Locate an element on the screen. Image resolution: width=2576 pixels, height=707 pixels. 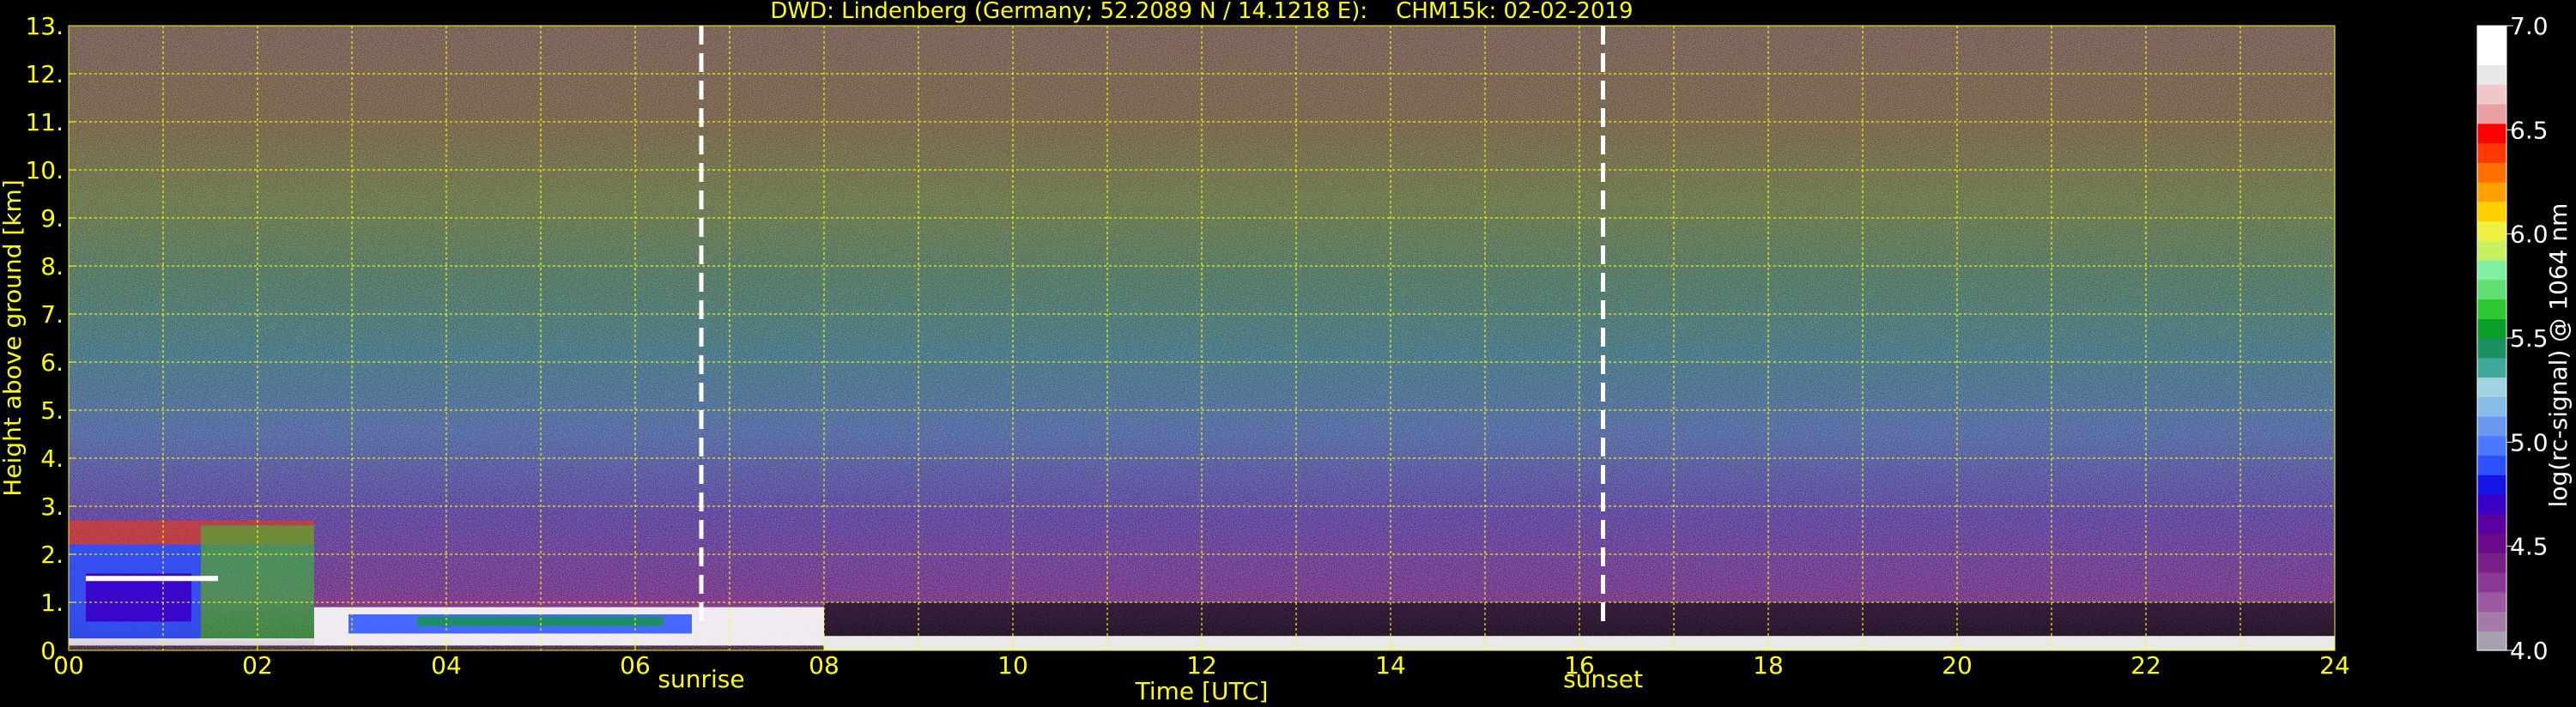
colorbar: 4.0 4.5 5.0 5.5 6.0 6.5 7.0 is located at coordinates (2512, 338).